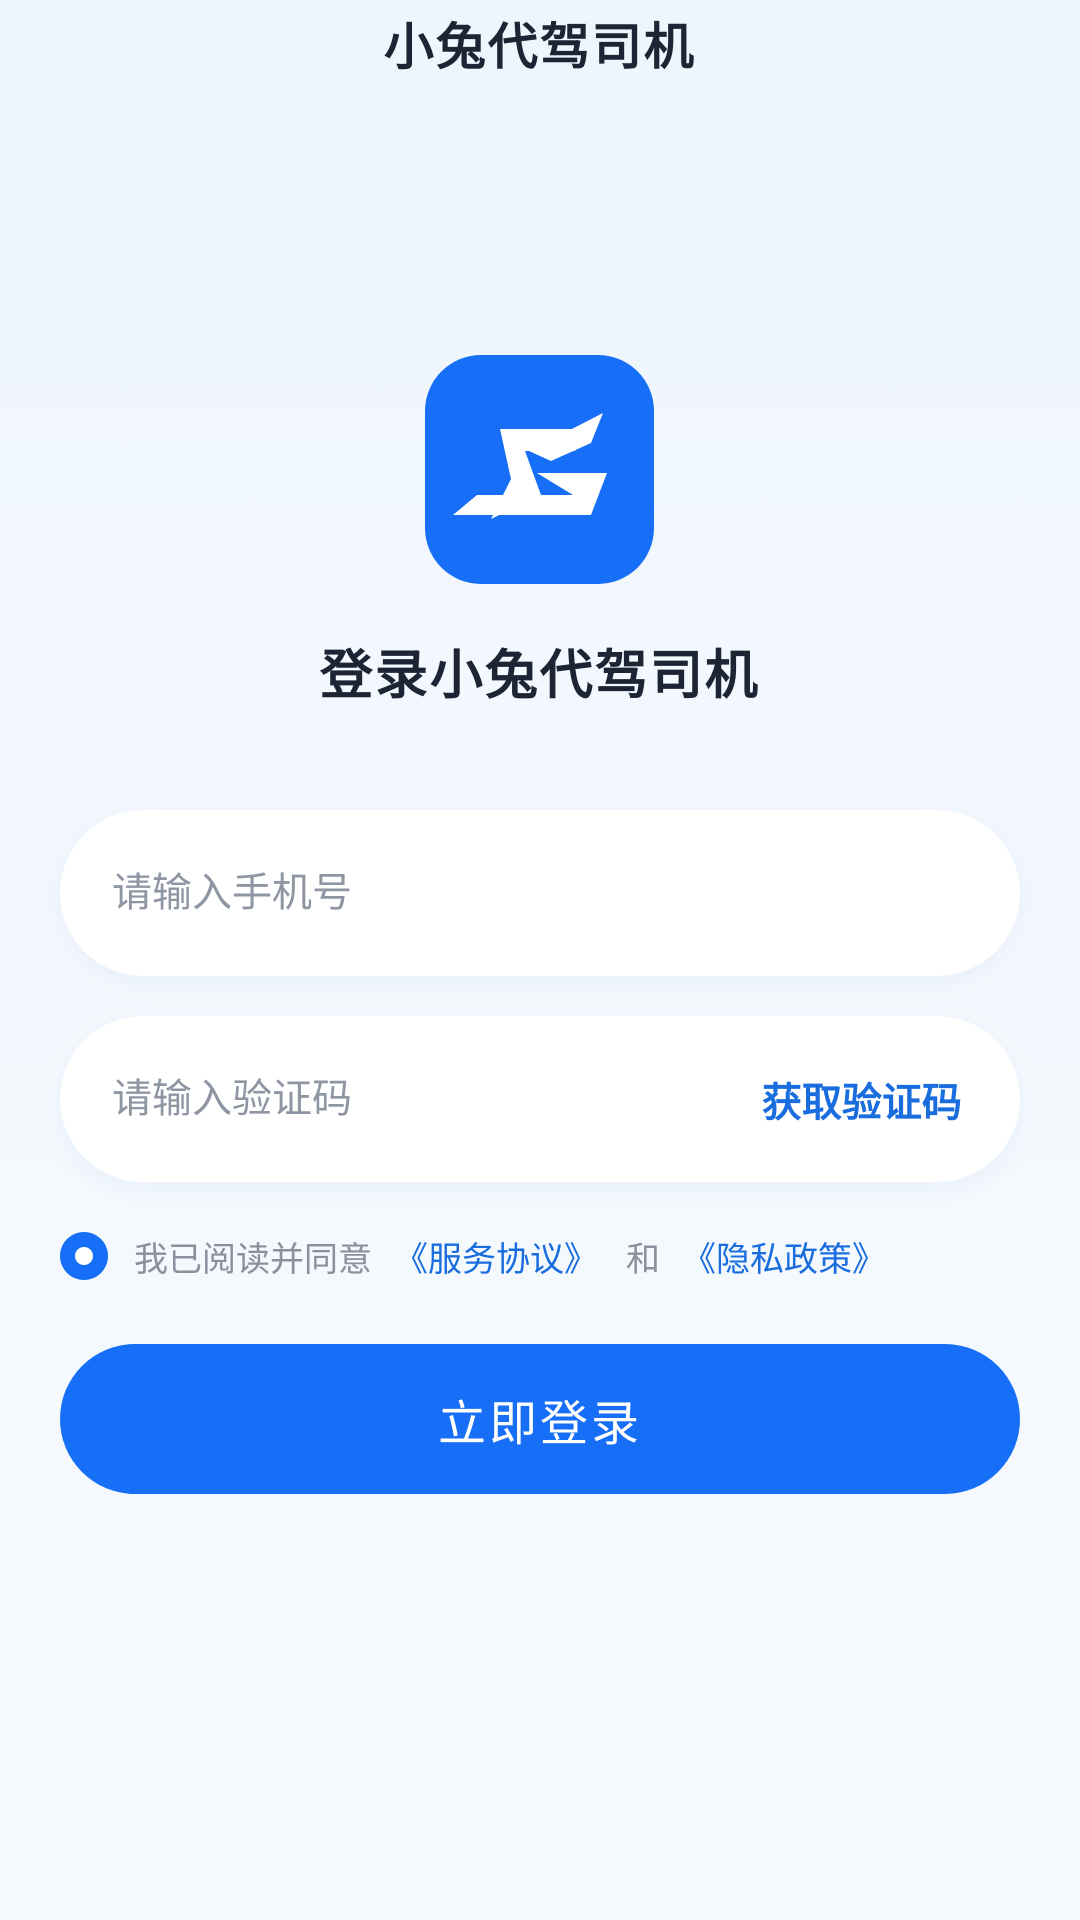 The height and width of the screenshot is (1920, 1080). What do you see at coordinates (530, 466) in the screenshot?
I see `app-logo-icon` at bounding box center [530, 466].